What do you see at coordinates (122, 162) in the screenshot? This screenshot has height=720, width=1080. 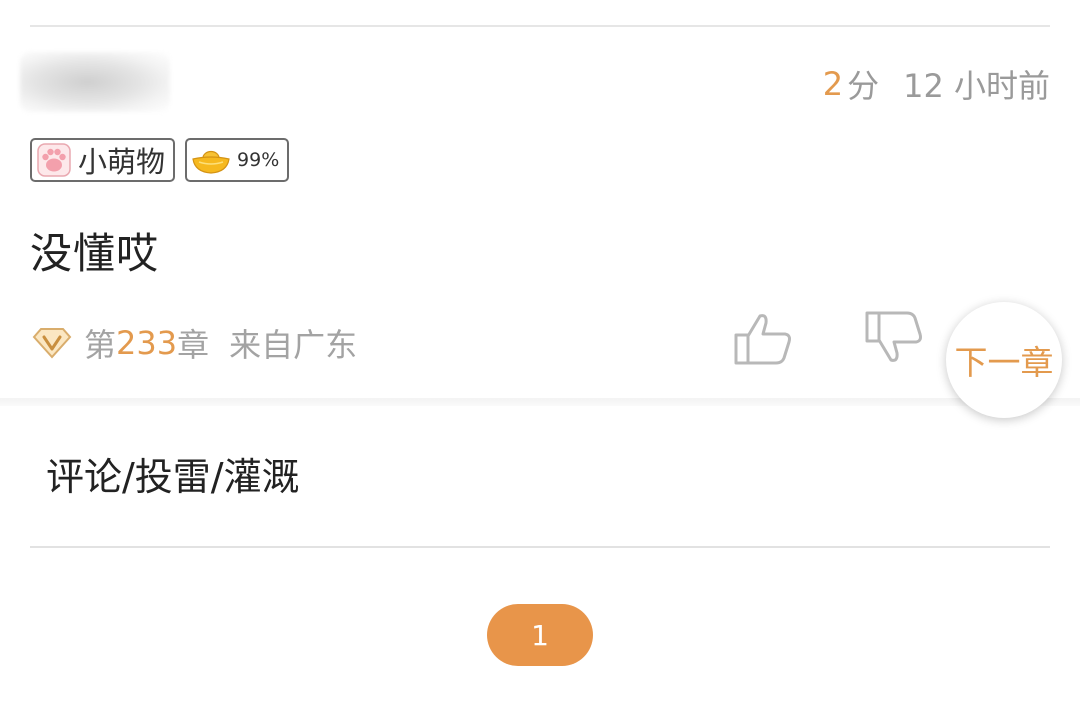 I see `badge-title: 小萌物` at bounding box center [122, 162].